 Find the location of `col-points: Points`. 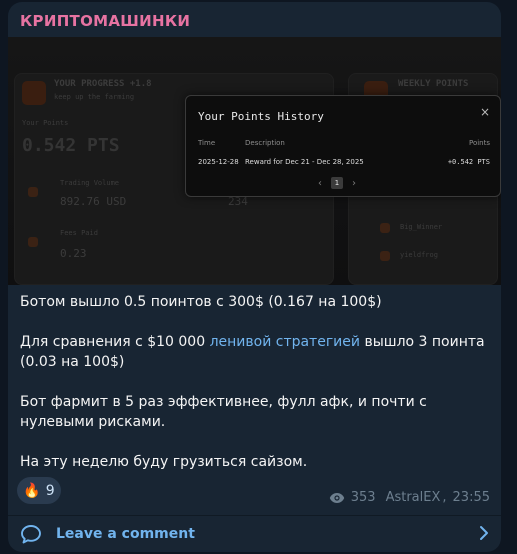

col-points: Points is located at coordinates (479, 143).